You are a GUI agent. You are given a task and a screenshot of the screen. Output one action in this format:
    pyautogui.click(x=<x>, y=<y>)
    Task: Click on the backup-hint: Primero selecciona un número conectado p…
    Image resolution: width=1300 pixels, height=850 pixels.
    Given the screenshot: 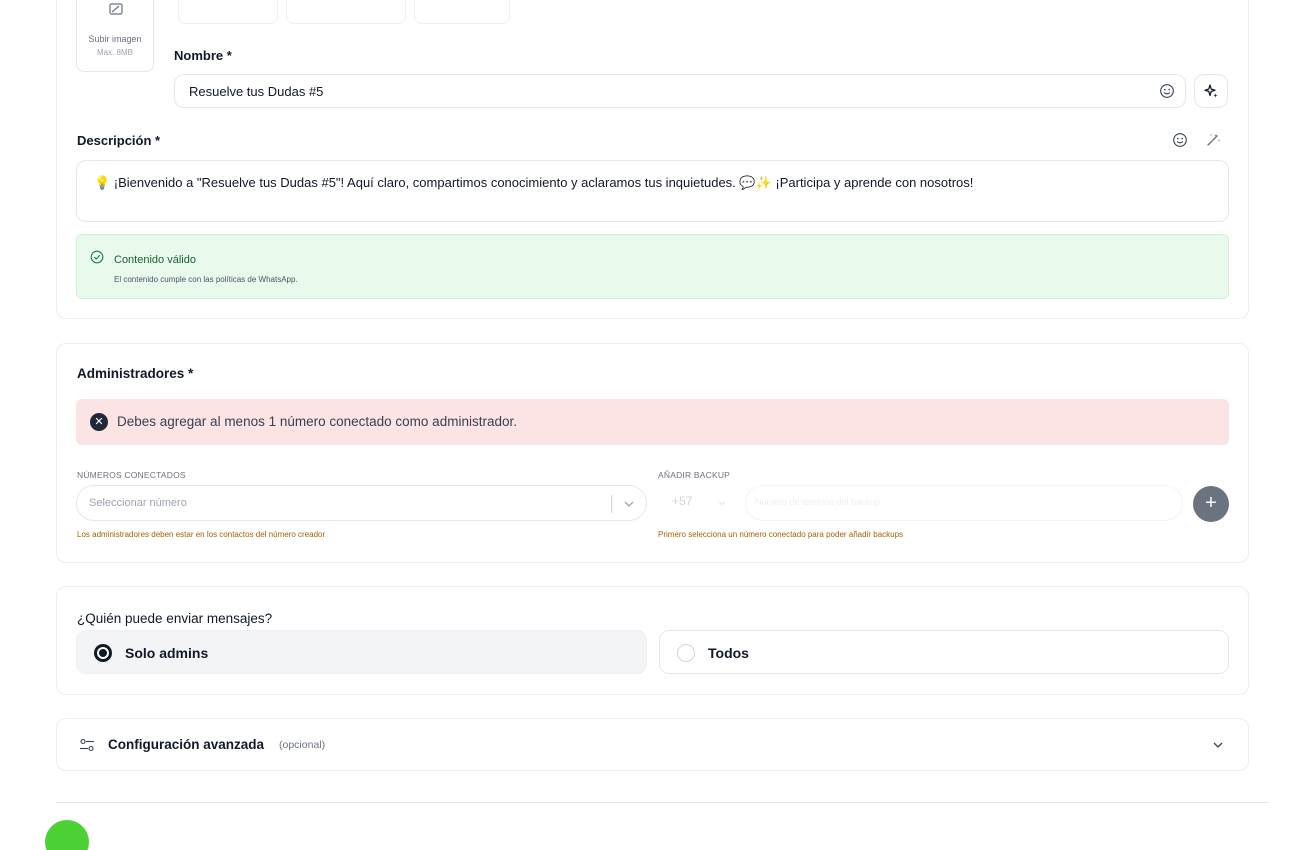 What is the action you would take?
    pyautogui.click(x=781, y=534)
    